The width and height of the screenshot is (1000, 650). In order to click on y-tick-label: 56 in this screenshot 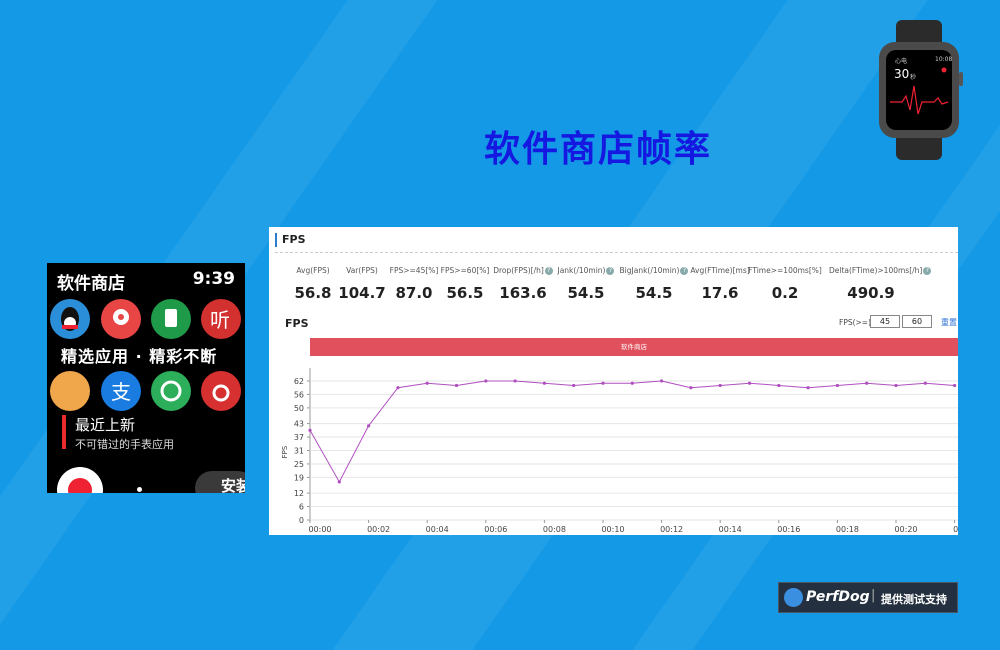, I will do `click(299, 394)`.